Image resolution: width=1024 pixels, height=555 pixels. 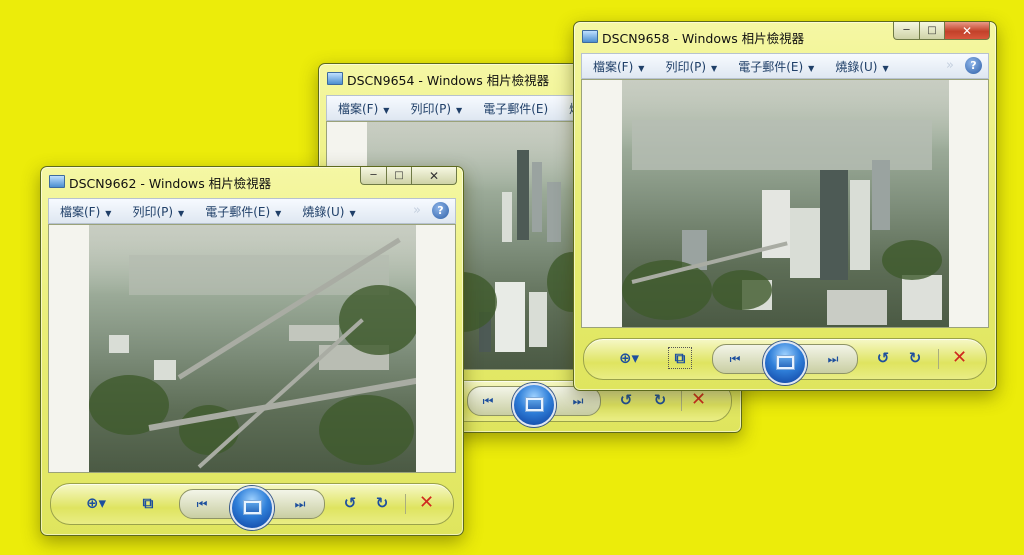 I want to click on title-bar: DSCN9658 - Windows 相片檢視器 ─ □ ✕, so click(x=785, y=37).